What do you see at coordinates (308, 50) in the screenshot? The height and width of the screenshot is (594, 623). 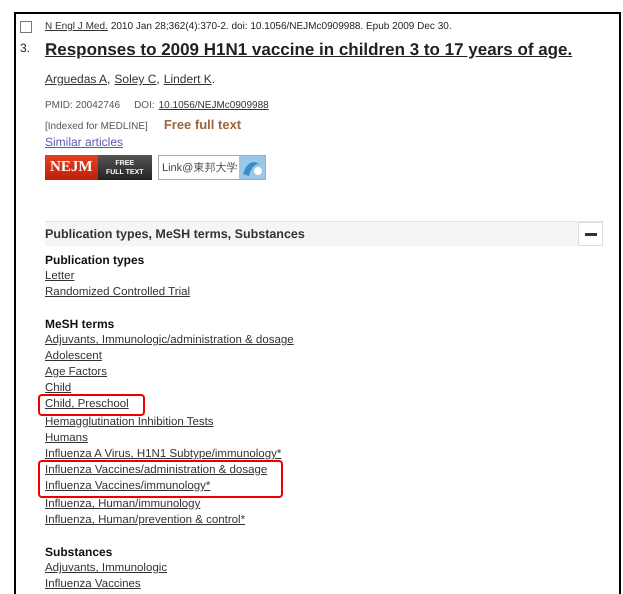 I see `article-title: Responses to 2009 H1N1 vaccine in children 3 to 17 years of age.` at bounding box center [308, 50].